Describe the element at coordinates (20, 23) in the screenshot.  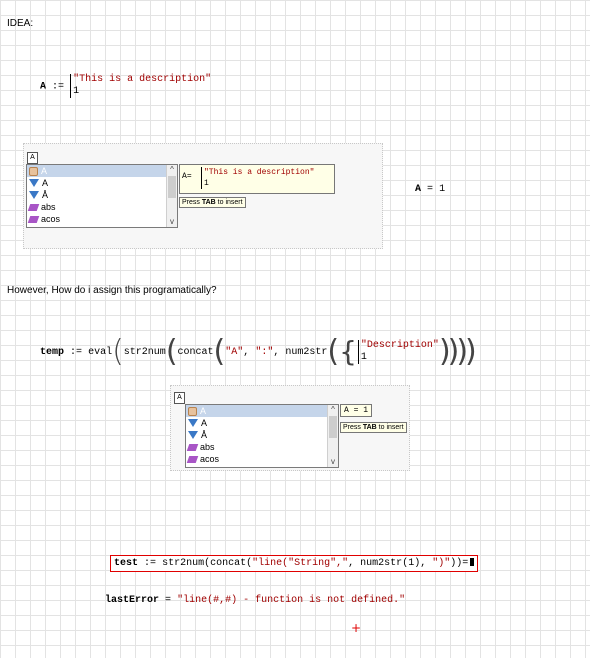
I see `idea-label: IDEA:` at that location.